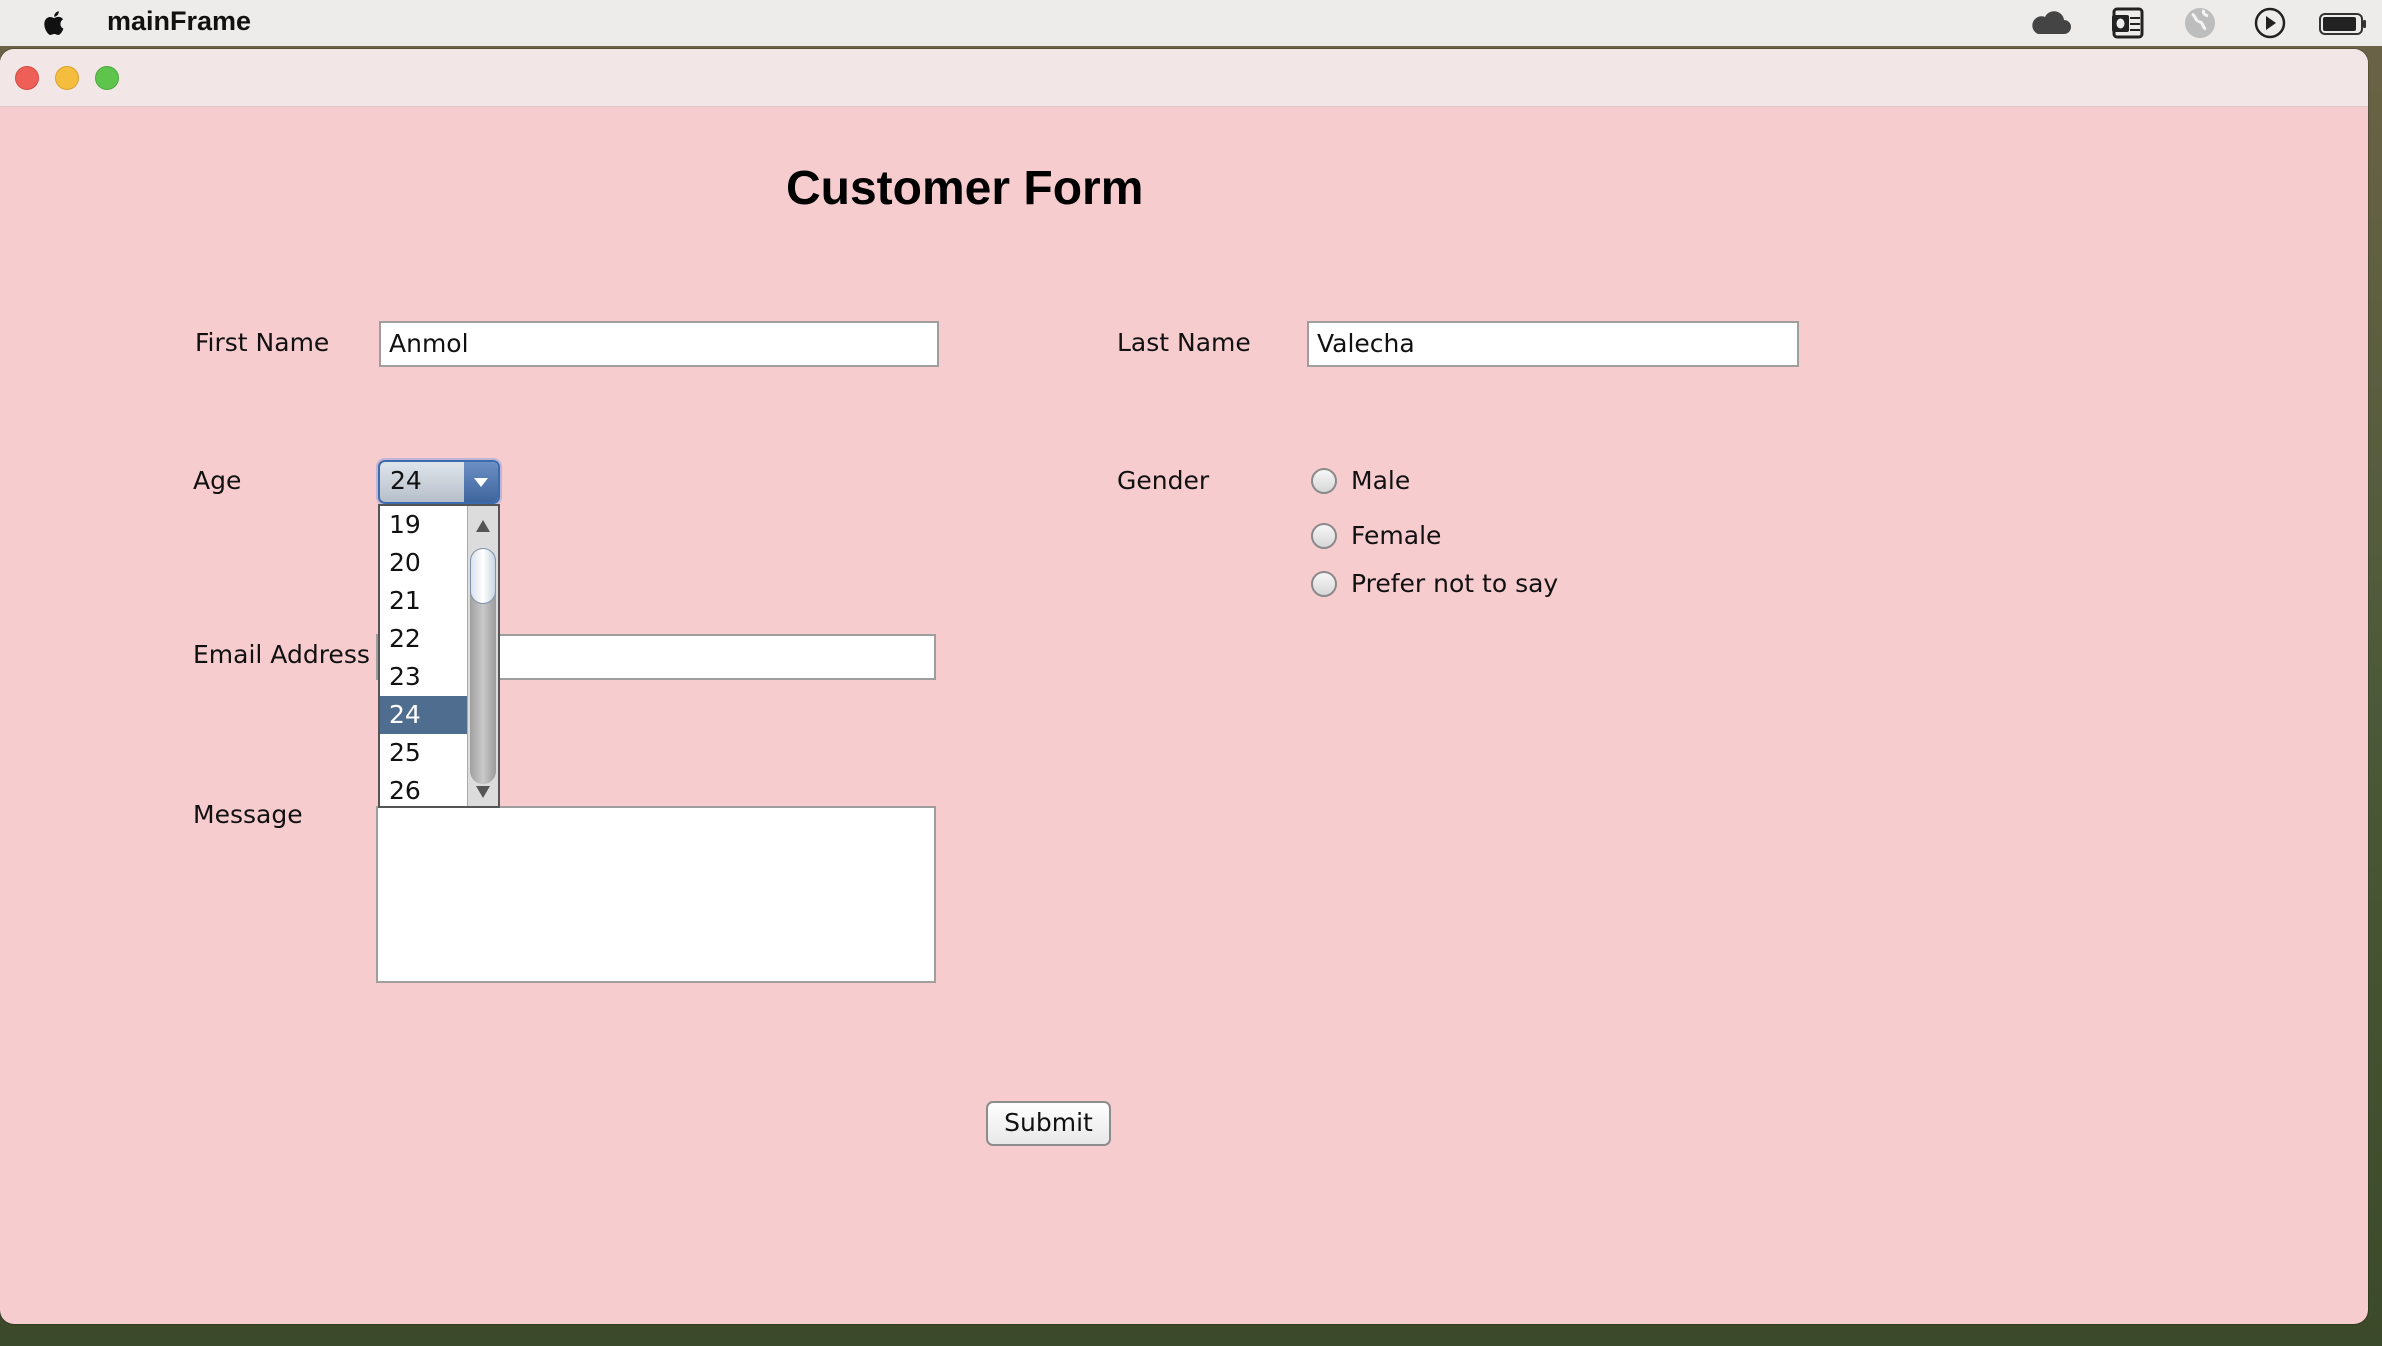 This screenshot has height=1346, width=2382. Describe the element at coordinates (481, 482) in the screenshot. I see `chevron-down-icon` at that location.